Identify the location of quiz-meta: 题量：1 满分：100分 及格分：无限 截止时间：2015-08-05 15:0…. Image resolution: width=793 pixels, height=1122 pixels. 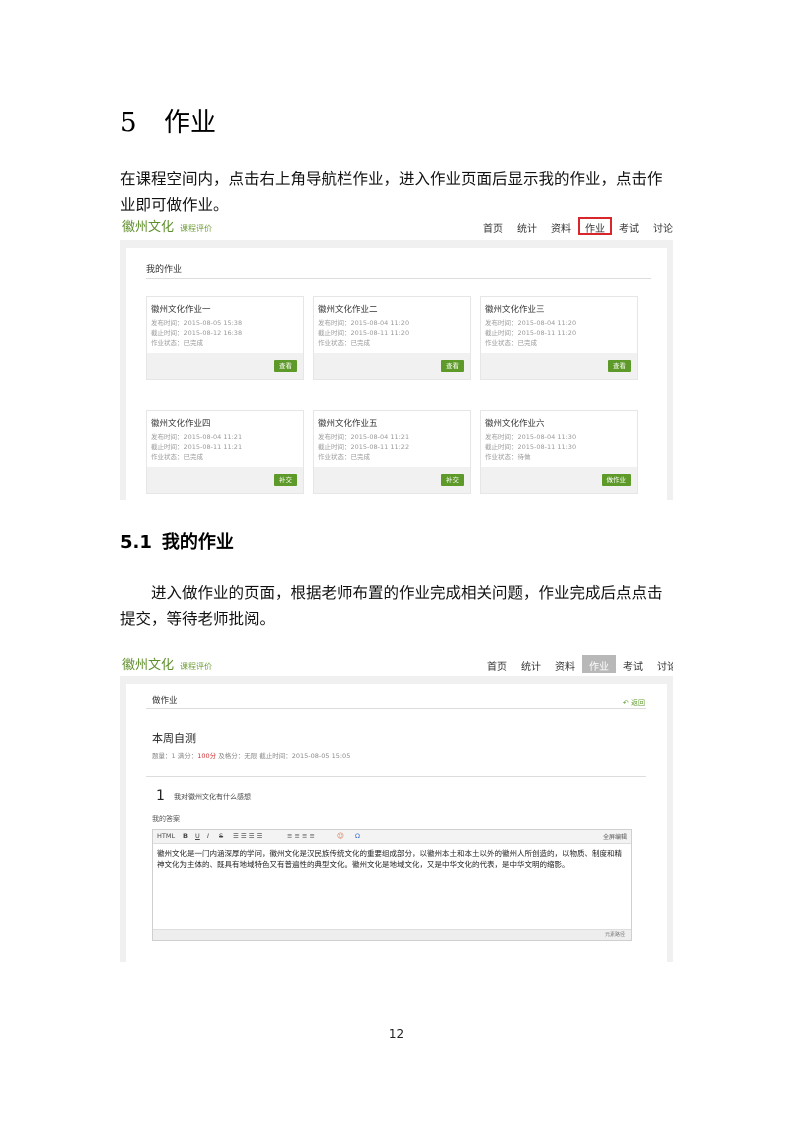
(251, 756).